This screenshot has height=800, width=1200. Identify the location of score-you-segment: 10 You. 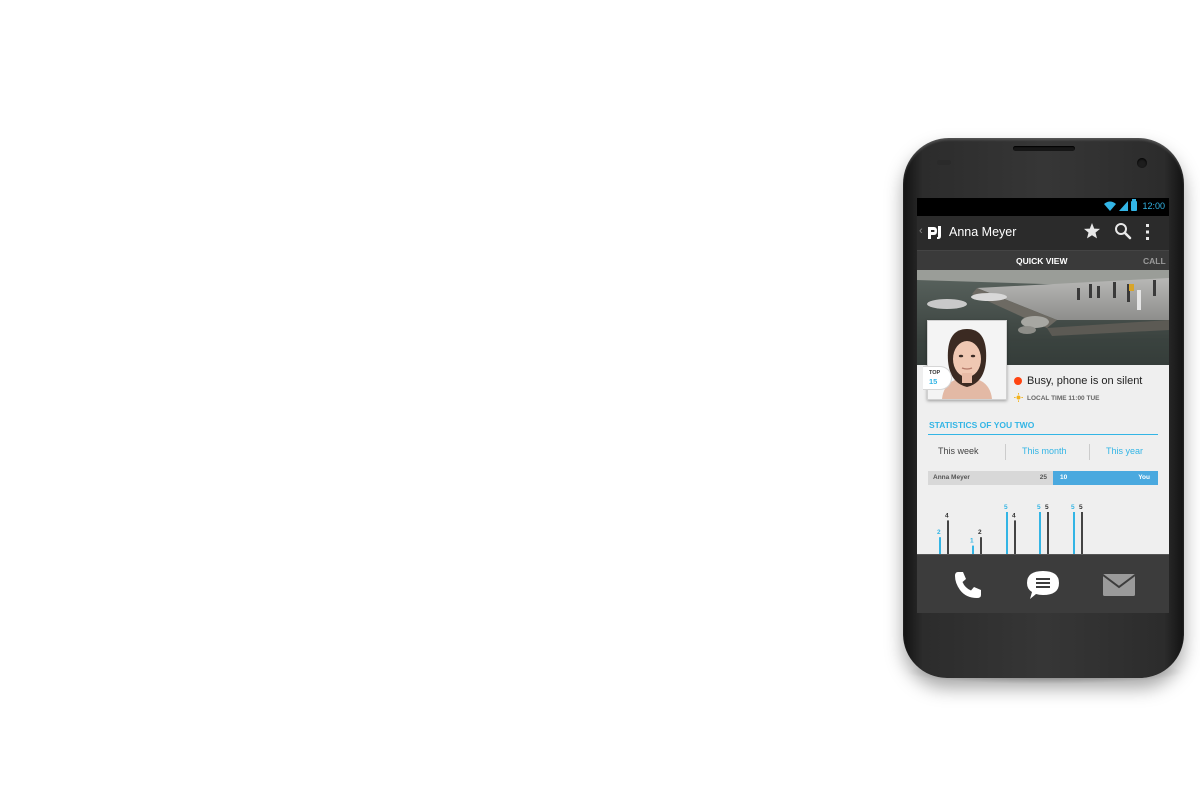
(1105, 478).